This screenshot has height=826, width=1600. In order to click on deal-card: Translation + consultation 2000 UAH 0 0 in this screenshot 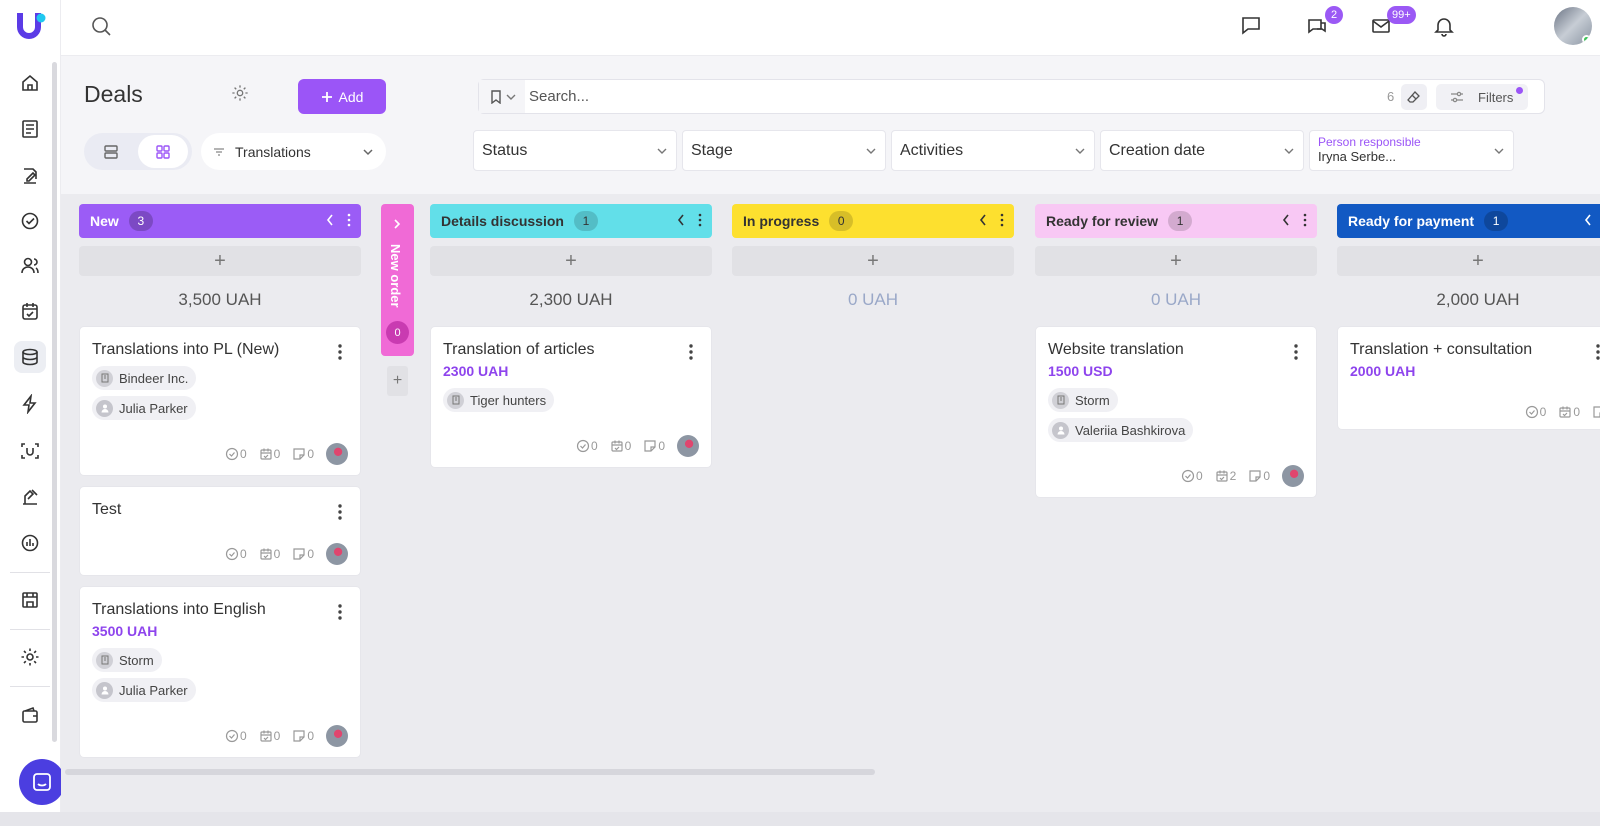, I will do `click(1468, 378)`.